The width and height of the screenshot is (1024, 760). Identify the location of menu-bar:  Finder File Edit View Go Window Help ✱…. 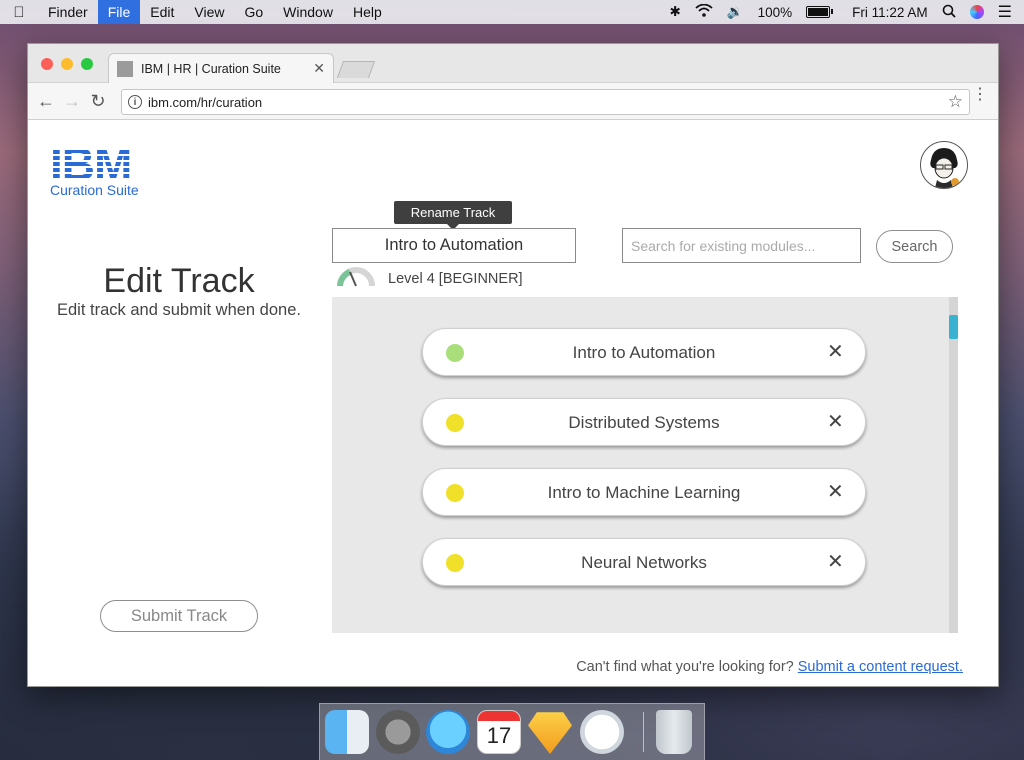
(512, 12).